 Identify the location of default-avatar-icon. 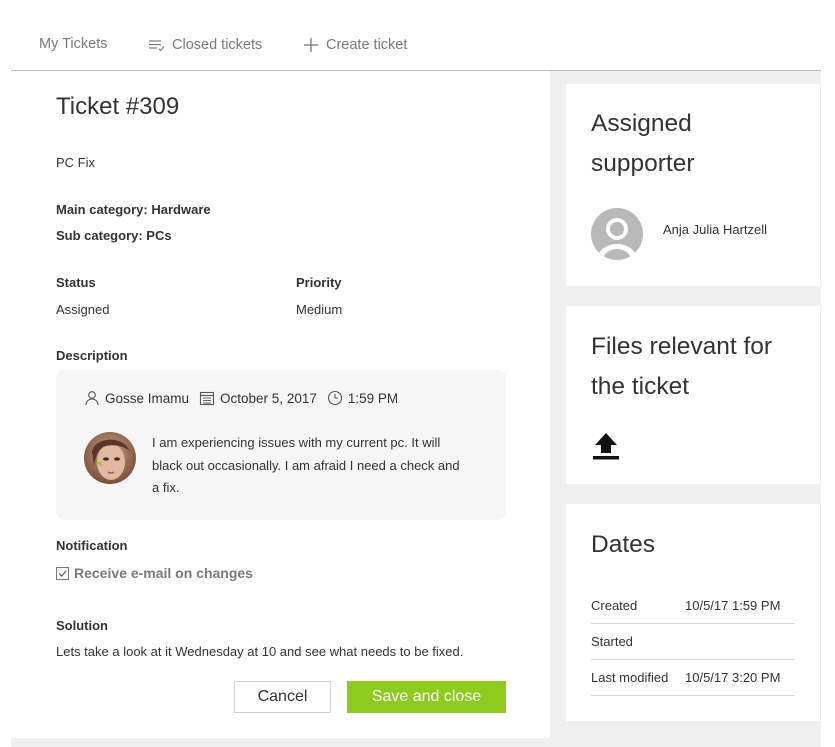
(617, 234).